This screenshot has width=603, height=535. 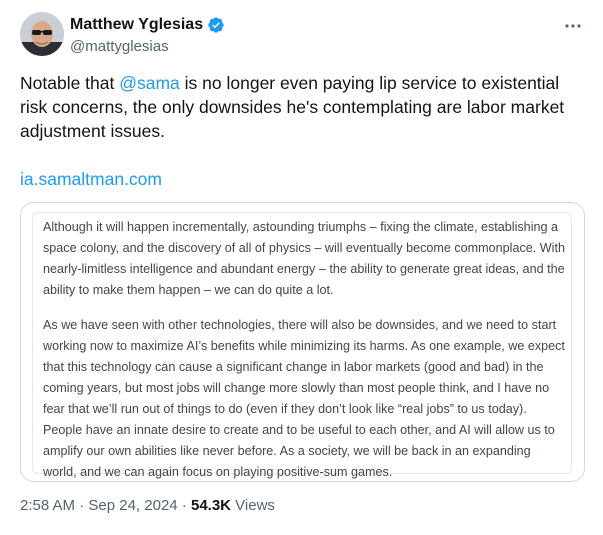 I want to click on more-options-icon, so click(x=573, y=26).